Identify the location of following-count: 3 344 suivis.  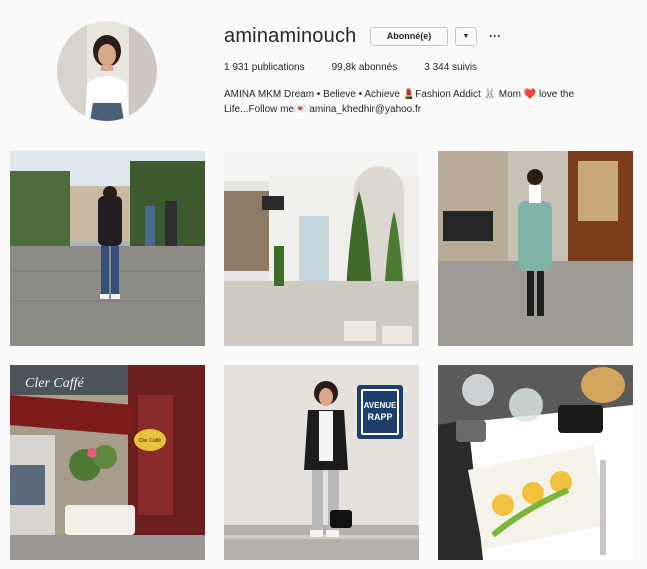
(450, 67).